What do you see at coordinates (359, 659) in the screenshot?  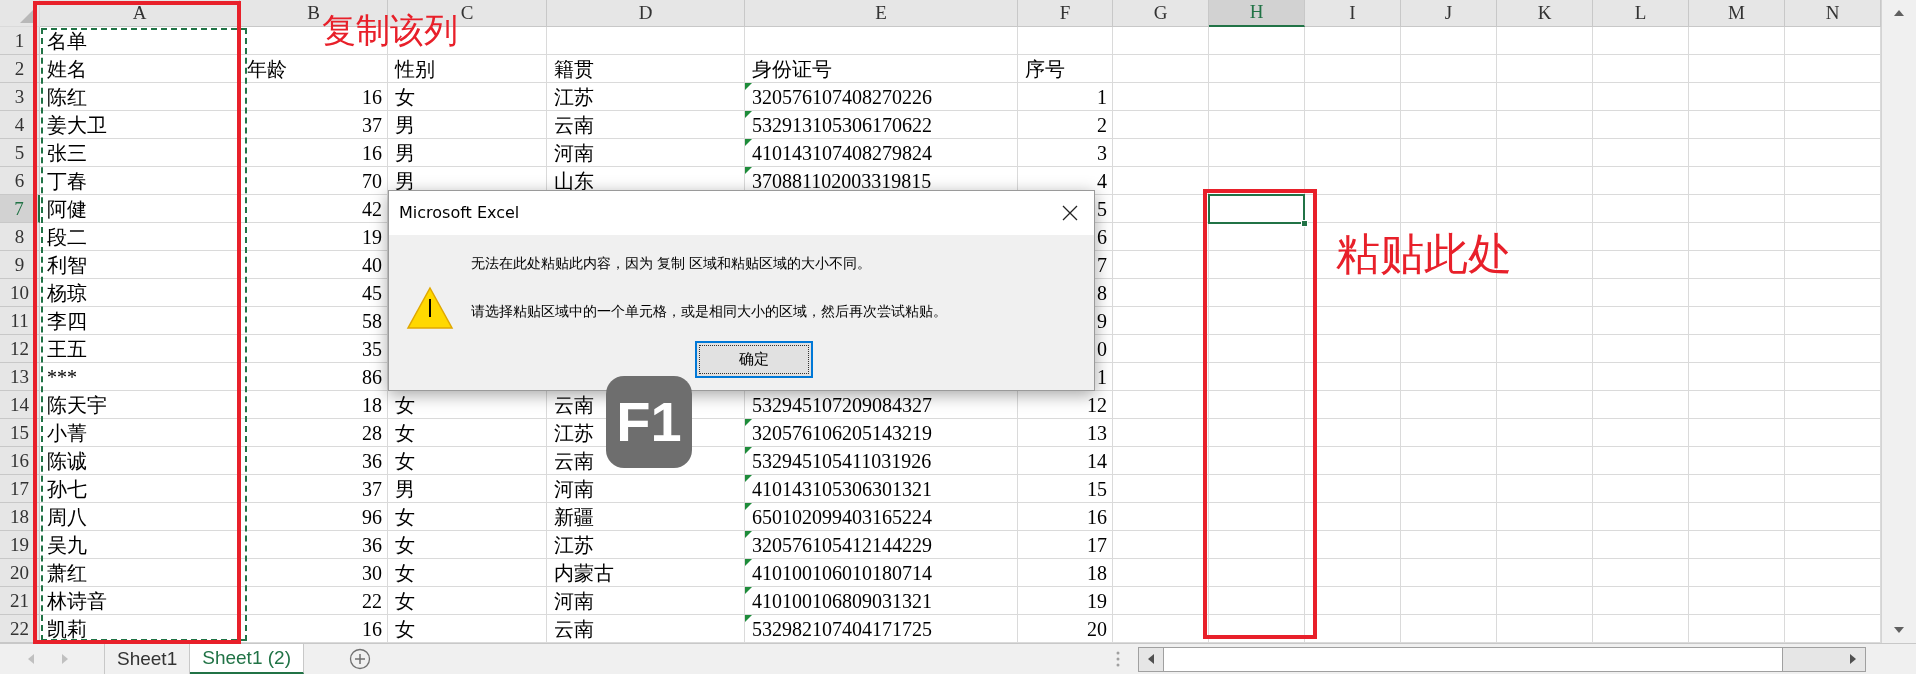 I see `add-sheet-icon` at bounding box center [359, 659].